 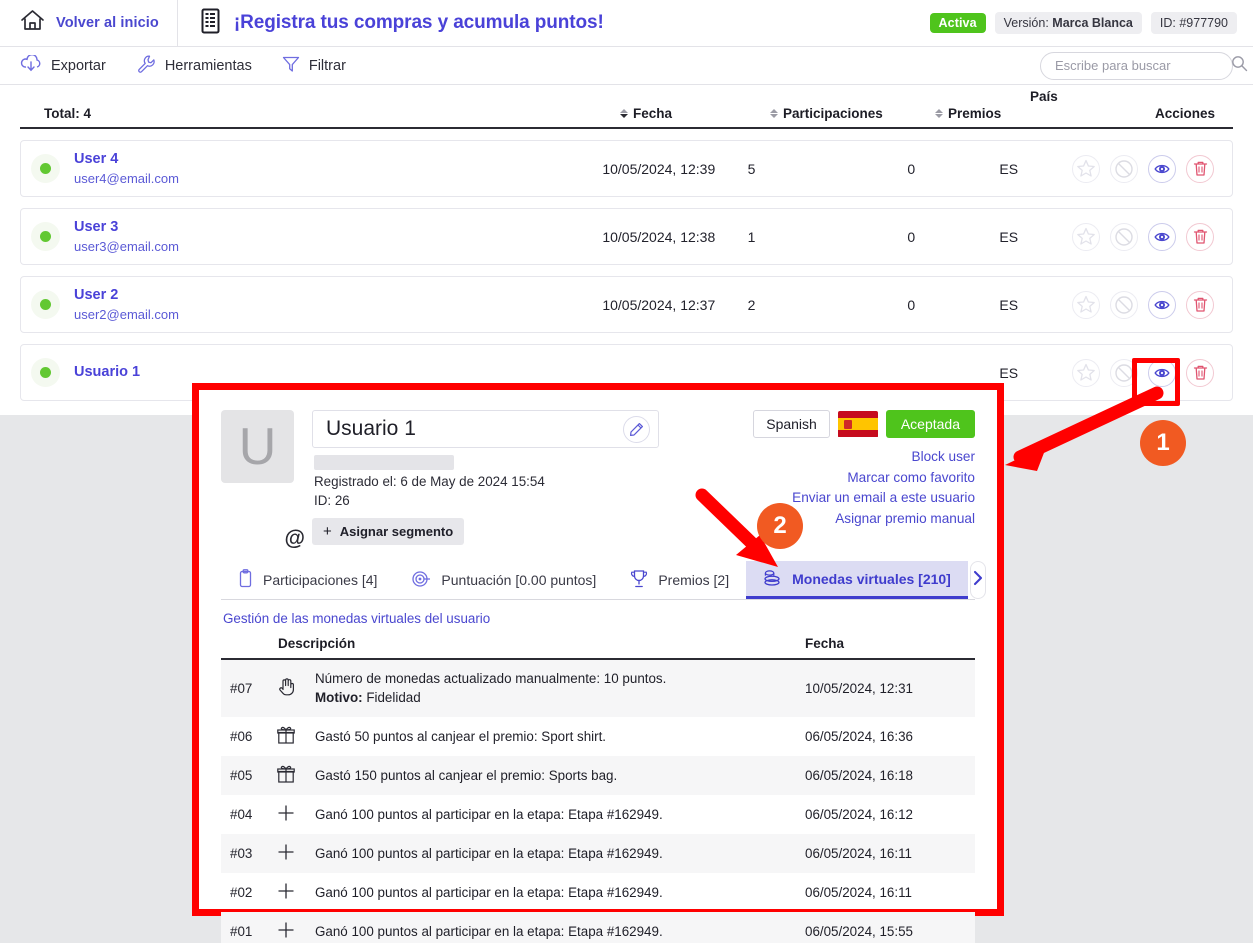 What do you see at coordinates (208, 65) in the screenshot?
I see `tools-label: Herramientas` at bounding box center [208, 65].